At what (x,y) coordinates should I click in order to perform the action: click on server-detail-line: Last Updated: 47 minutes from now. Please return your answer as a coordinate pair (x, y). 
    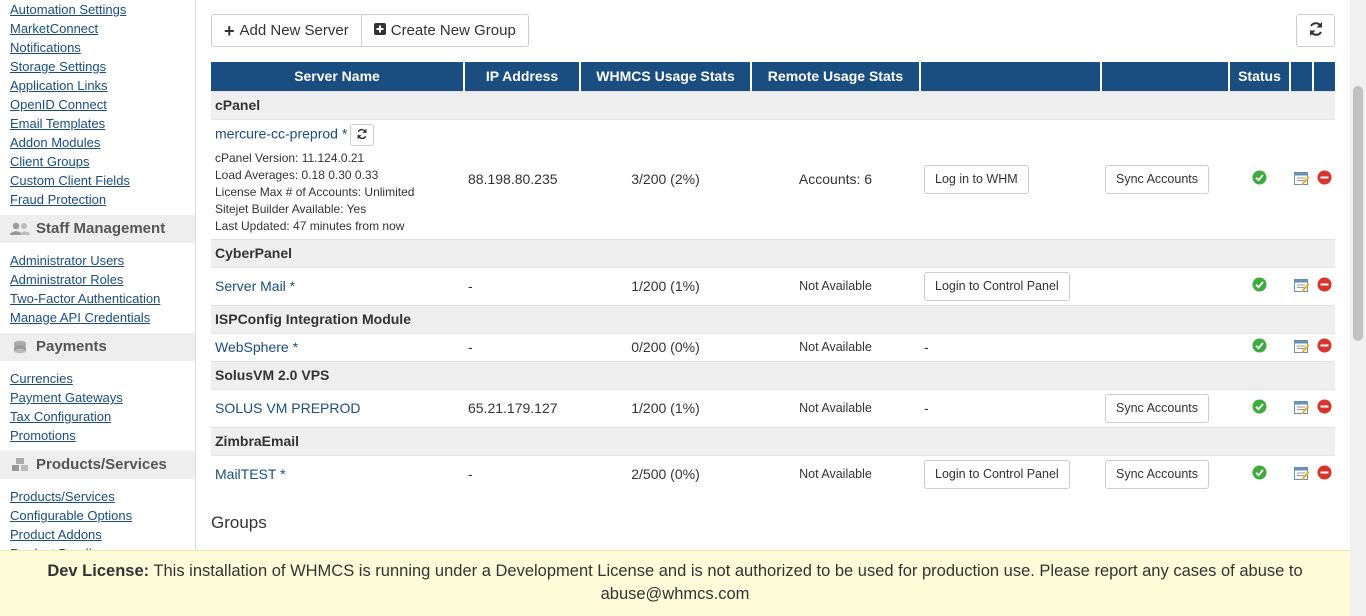
    Looking at the image, I should click on (310, 225).